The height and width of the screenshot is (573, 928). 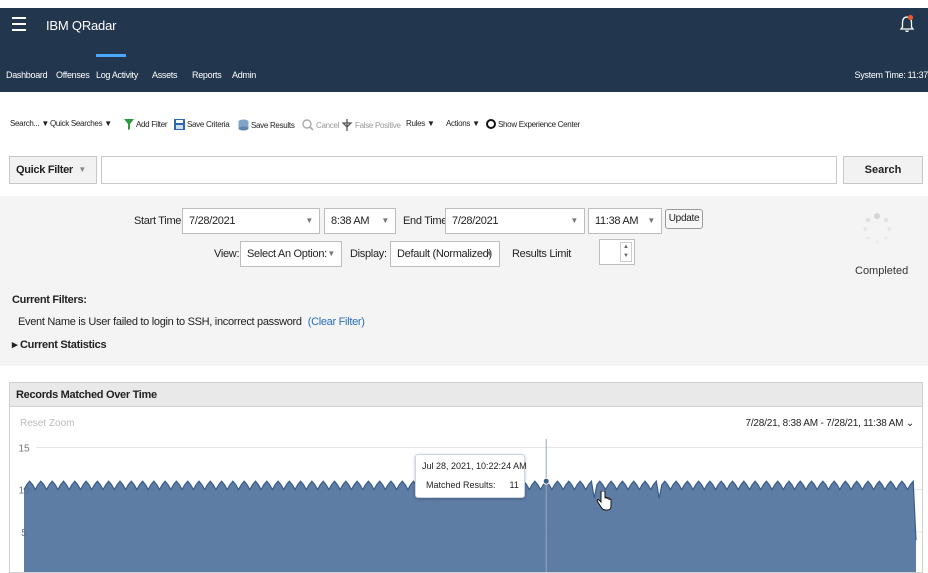 What do you see at coordinates (336, 322) in the screenshot?
I see `clear-filter-link: (Clear Filter)` at bounding box center [336, 322].